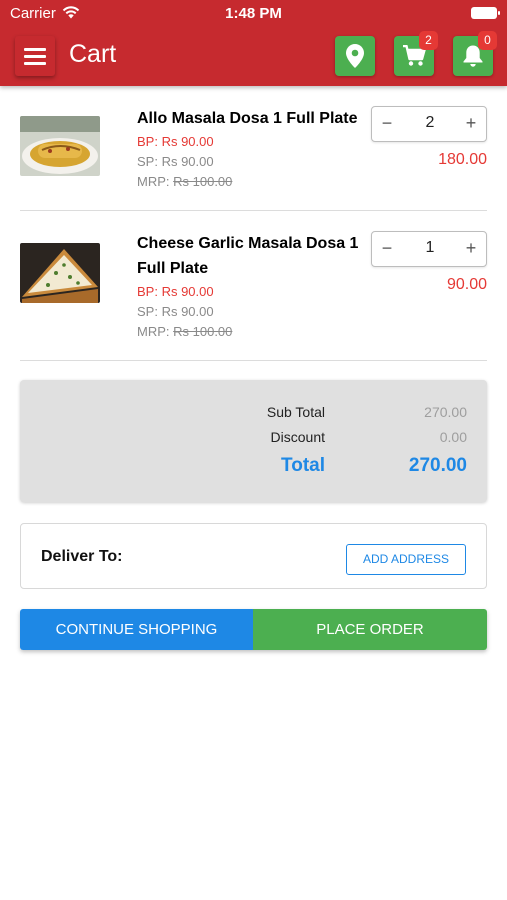 The image size is (507, 900). Describe the element at coordinates (253, 556) in the screenshot. I see `delivery-section: Deliver To: ADD ADDRESS` at that location.